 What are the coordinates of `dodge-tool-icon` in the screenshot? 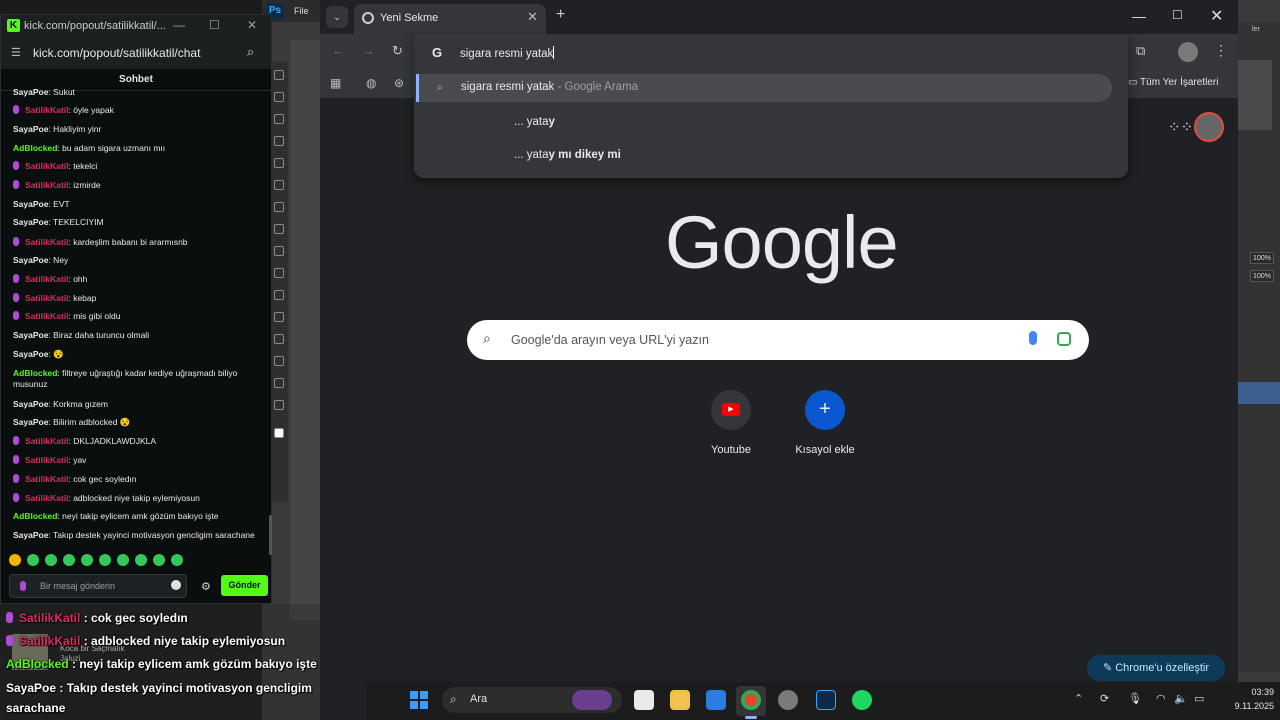 It's located at (279, 273).